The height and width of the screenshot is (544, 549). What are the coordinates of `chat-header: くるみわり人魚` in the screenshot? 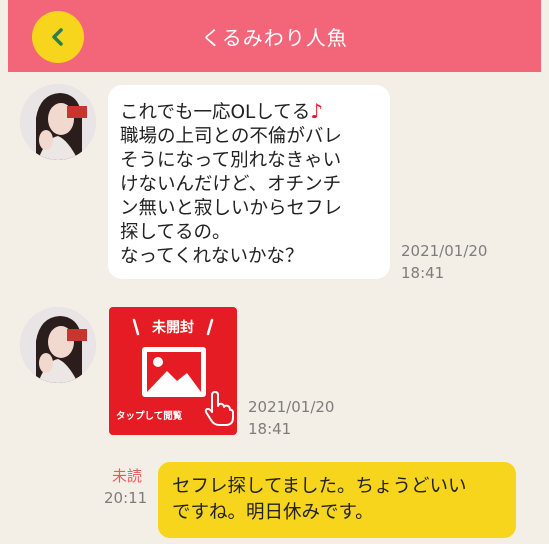 It's located at (274, 36).